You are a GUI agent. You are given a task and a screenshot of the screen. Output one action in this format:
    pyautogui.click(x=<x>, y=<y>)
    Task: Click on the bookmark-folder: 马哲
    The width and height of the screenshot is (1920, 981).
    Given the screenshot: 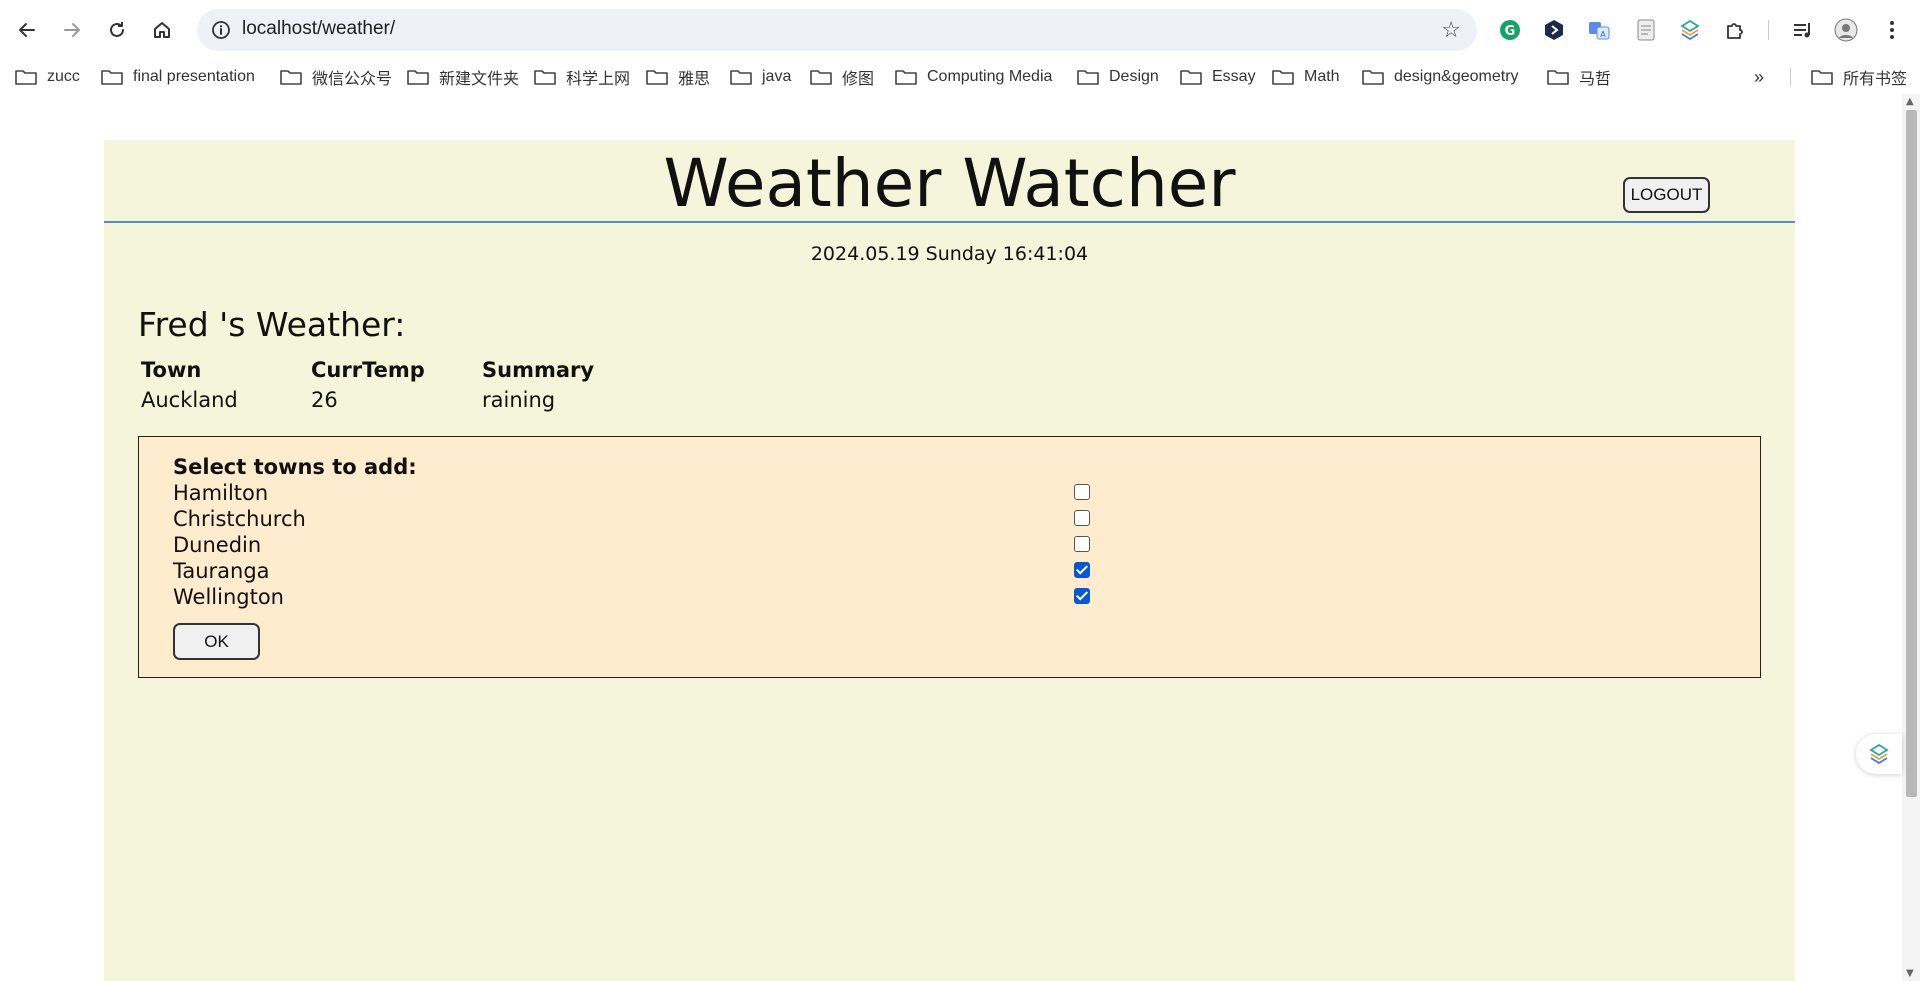 What is the action you would take?
    pyautogui.click(x=1579, y=77)
    